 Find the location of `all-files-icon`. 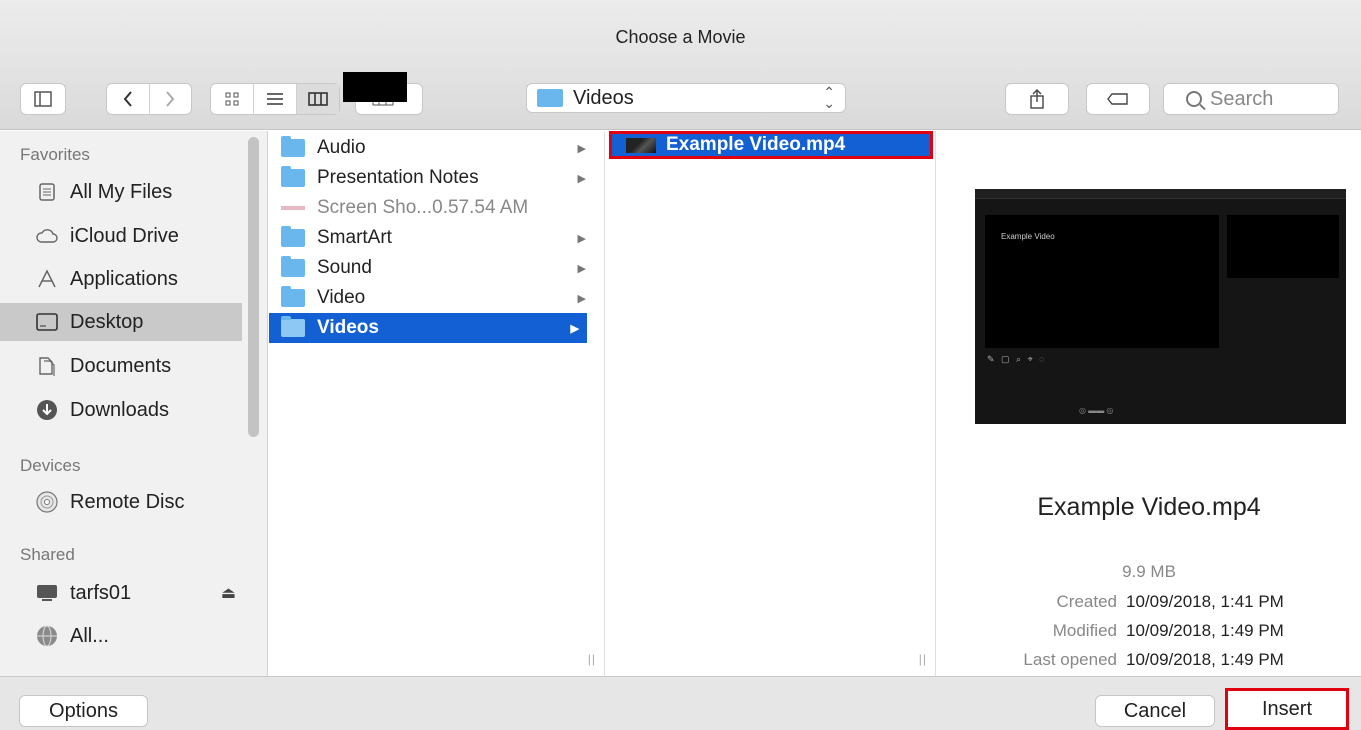

all-files-icon is located at coordinates (47, 192).